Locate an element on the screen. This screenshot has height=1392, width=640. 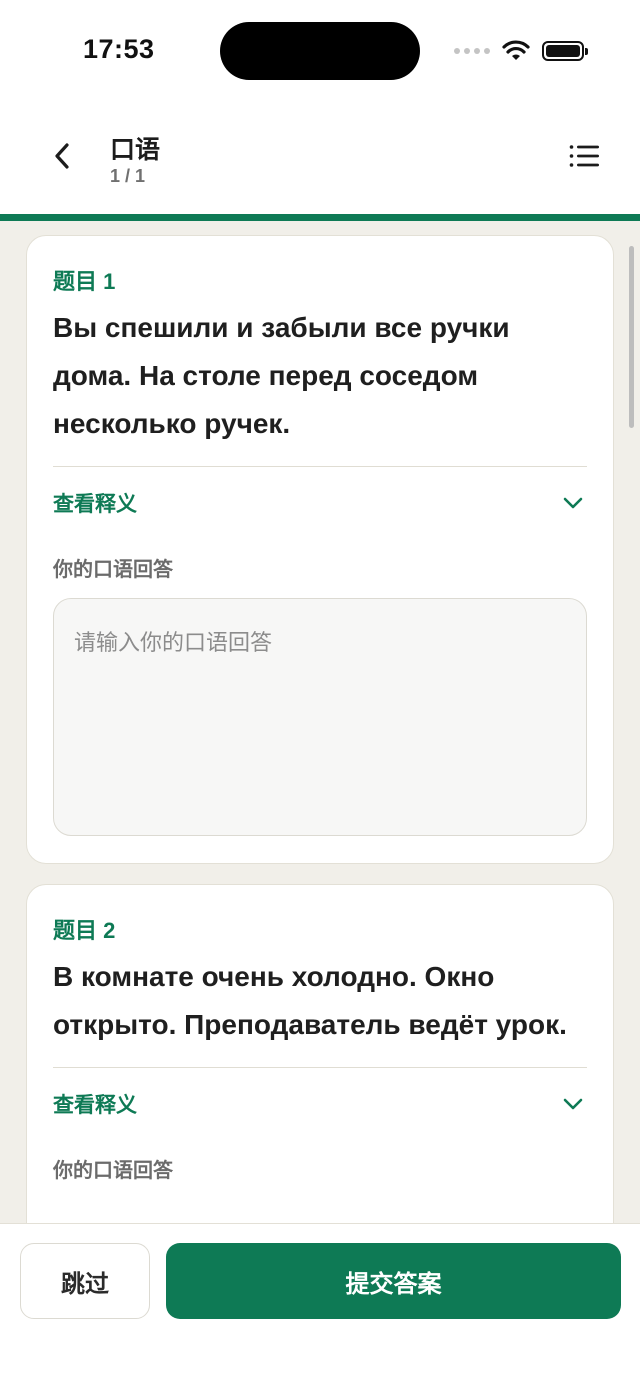
list-icon is located at coordinates (584, 156).